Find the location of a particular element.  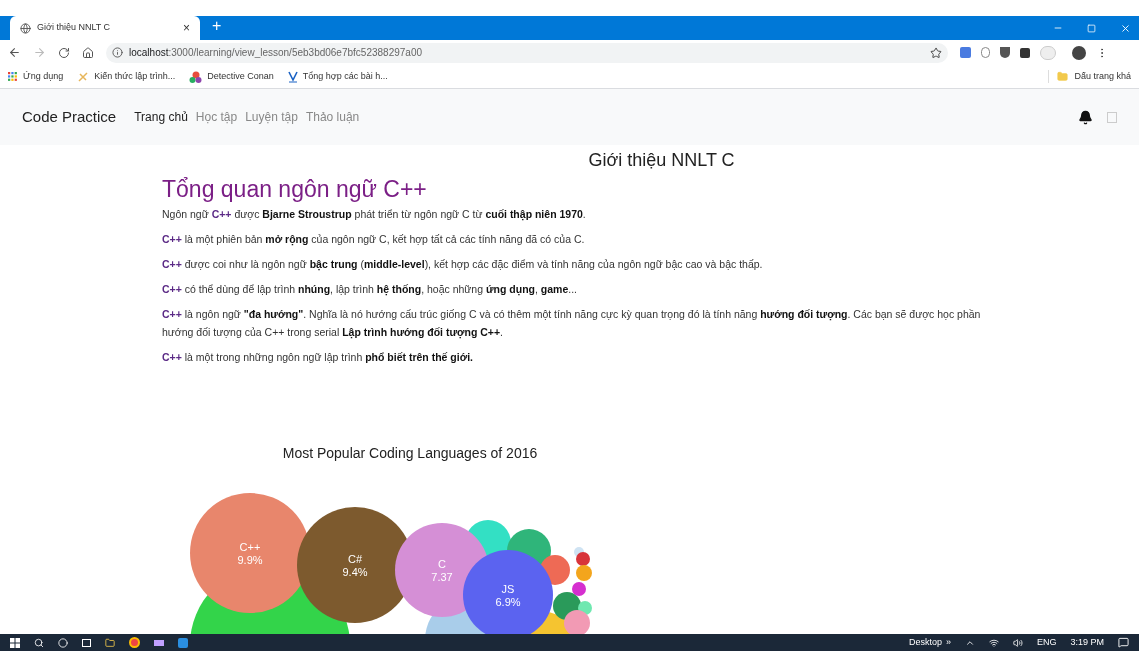

close-icon is located at coordinates (1125, 28).